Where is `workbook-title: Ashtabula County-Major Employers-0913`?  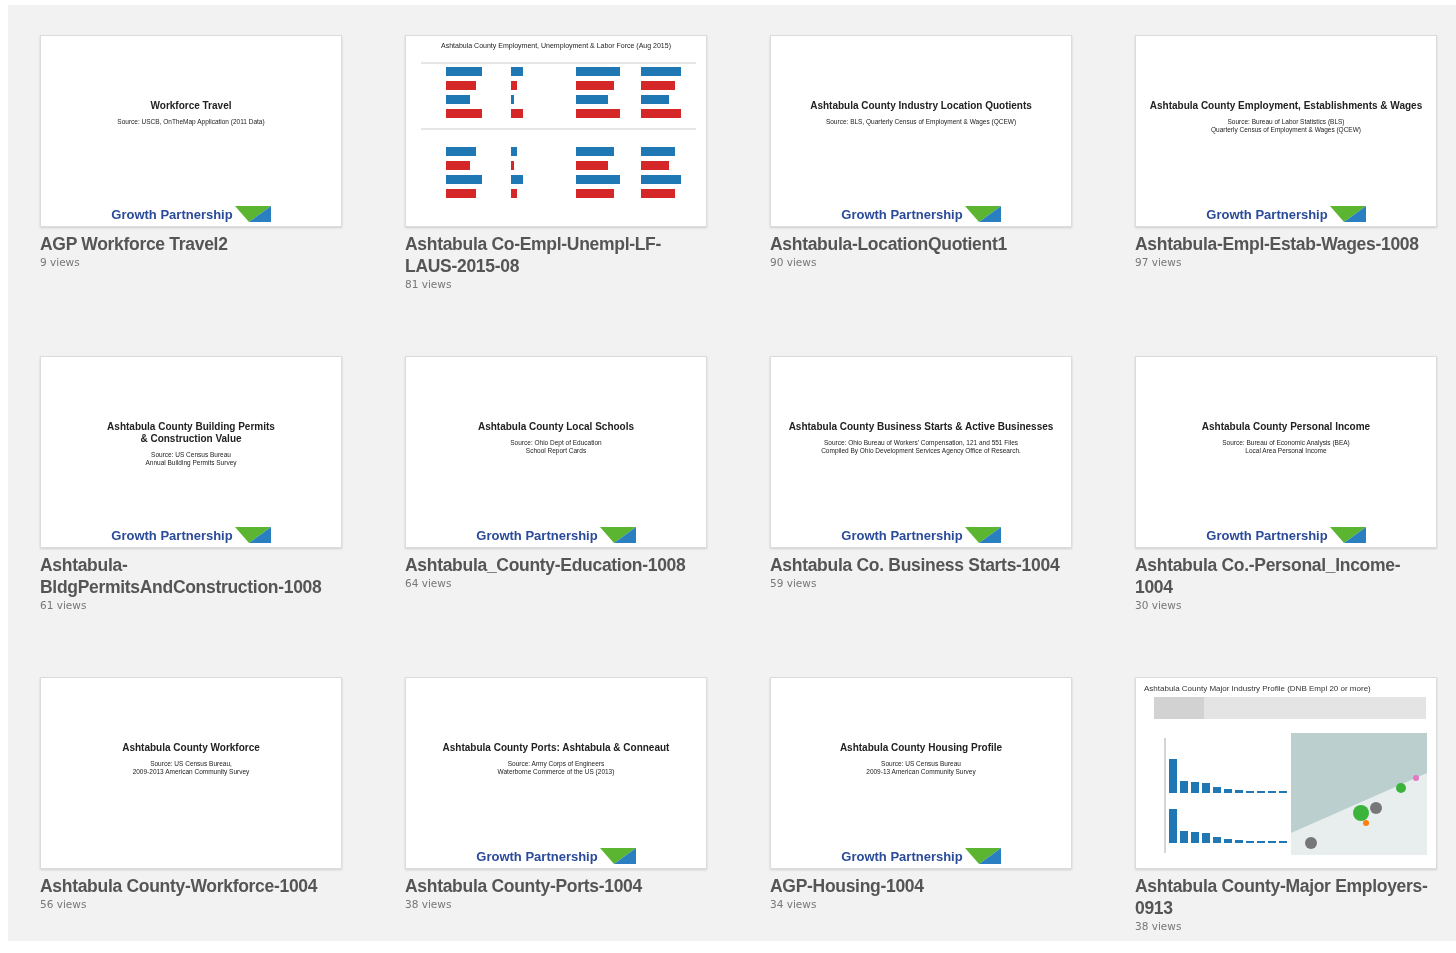
workbook-title: Ashtabula County-Major Employers-0913 is located at coordinates (1286, 897).